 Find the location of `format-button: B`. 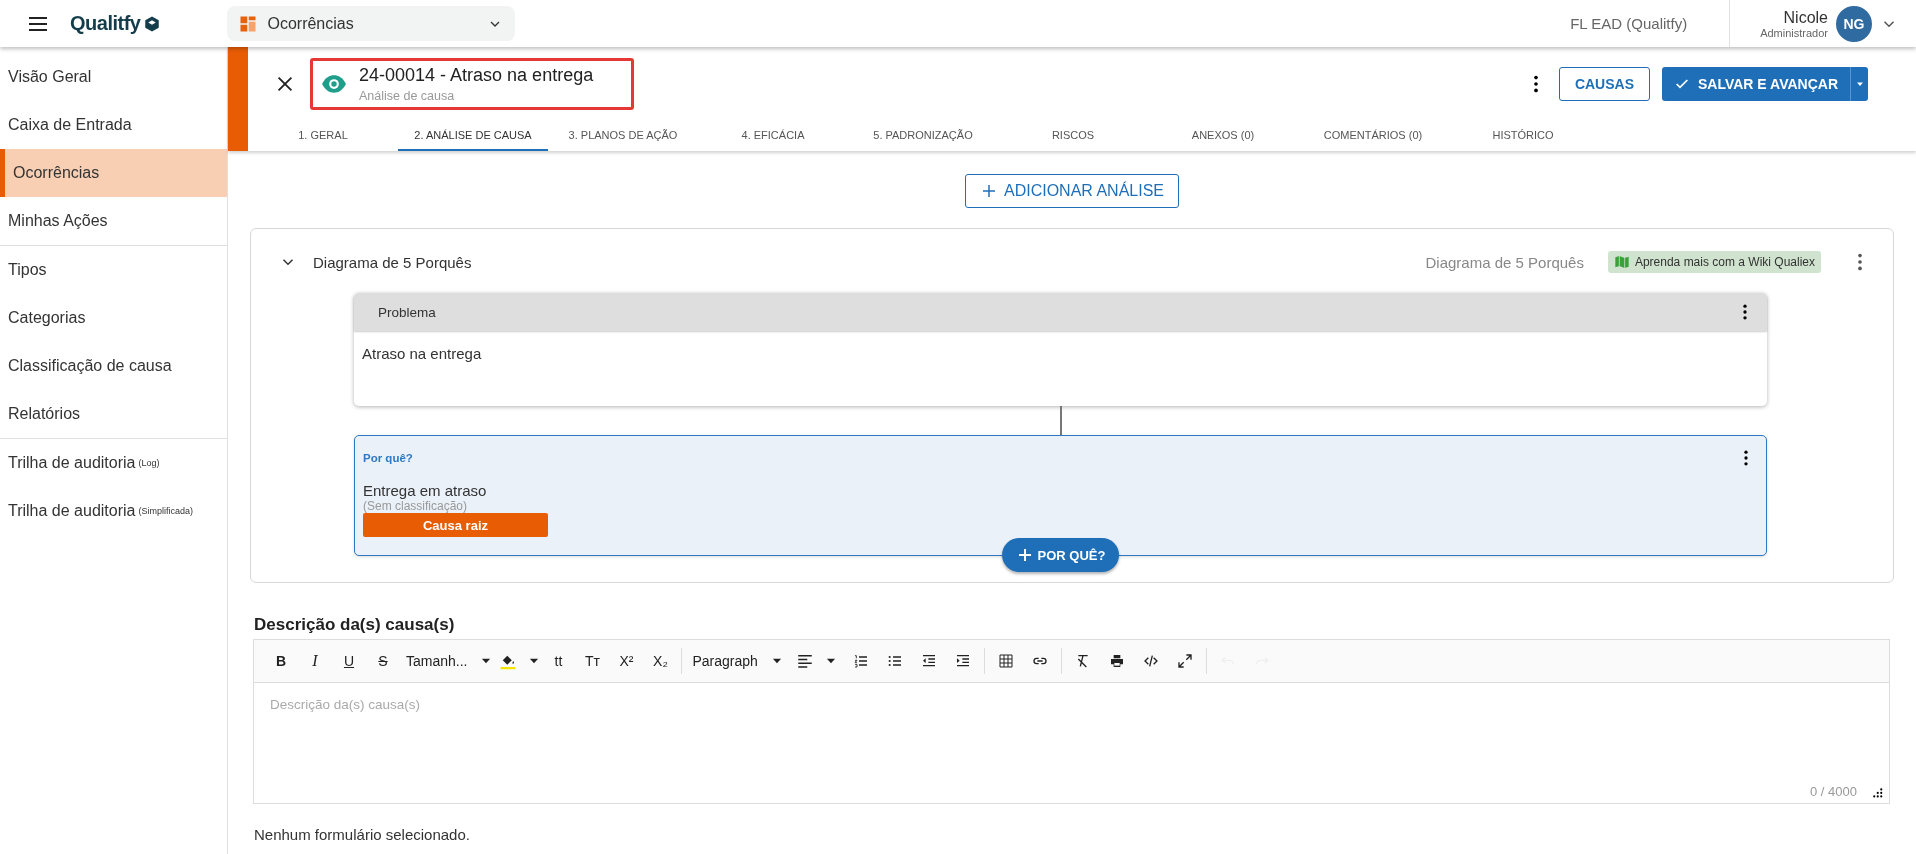

format-button: B is located at coordinates (281, 661).